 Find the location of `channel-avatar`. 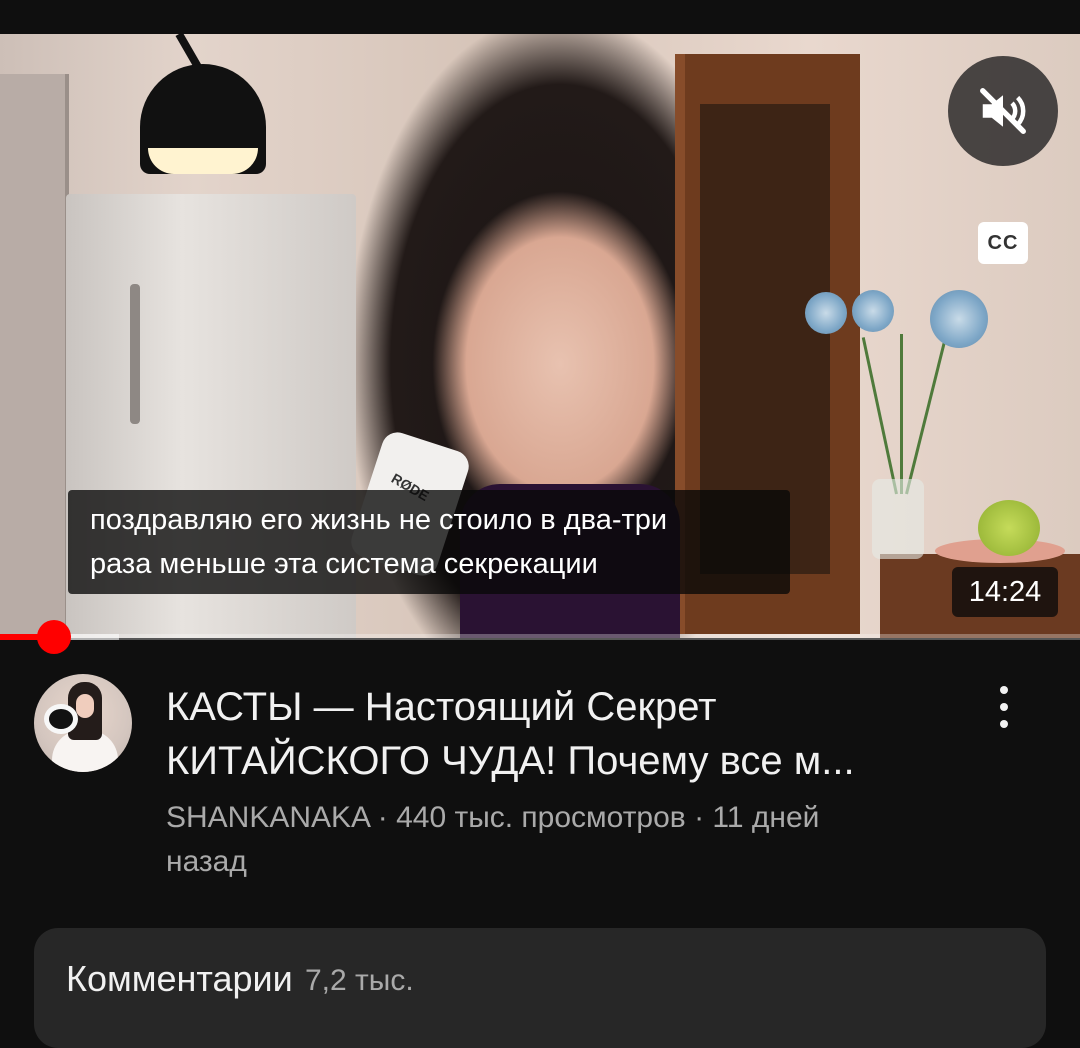

channel-avatar is located at coordinates (83, 723).